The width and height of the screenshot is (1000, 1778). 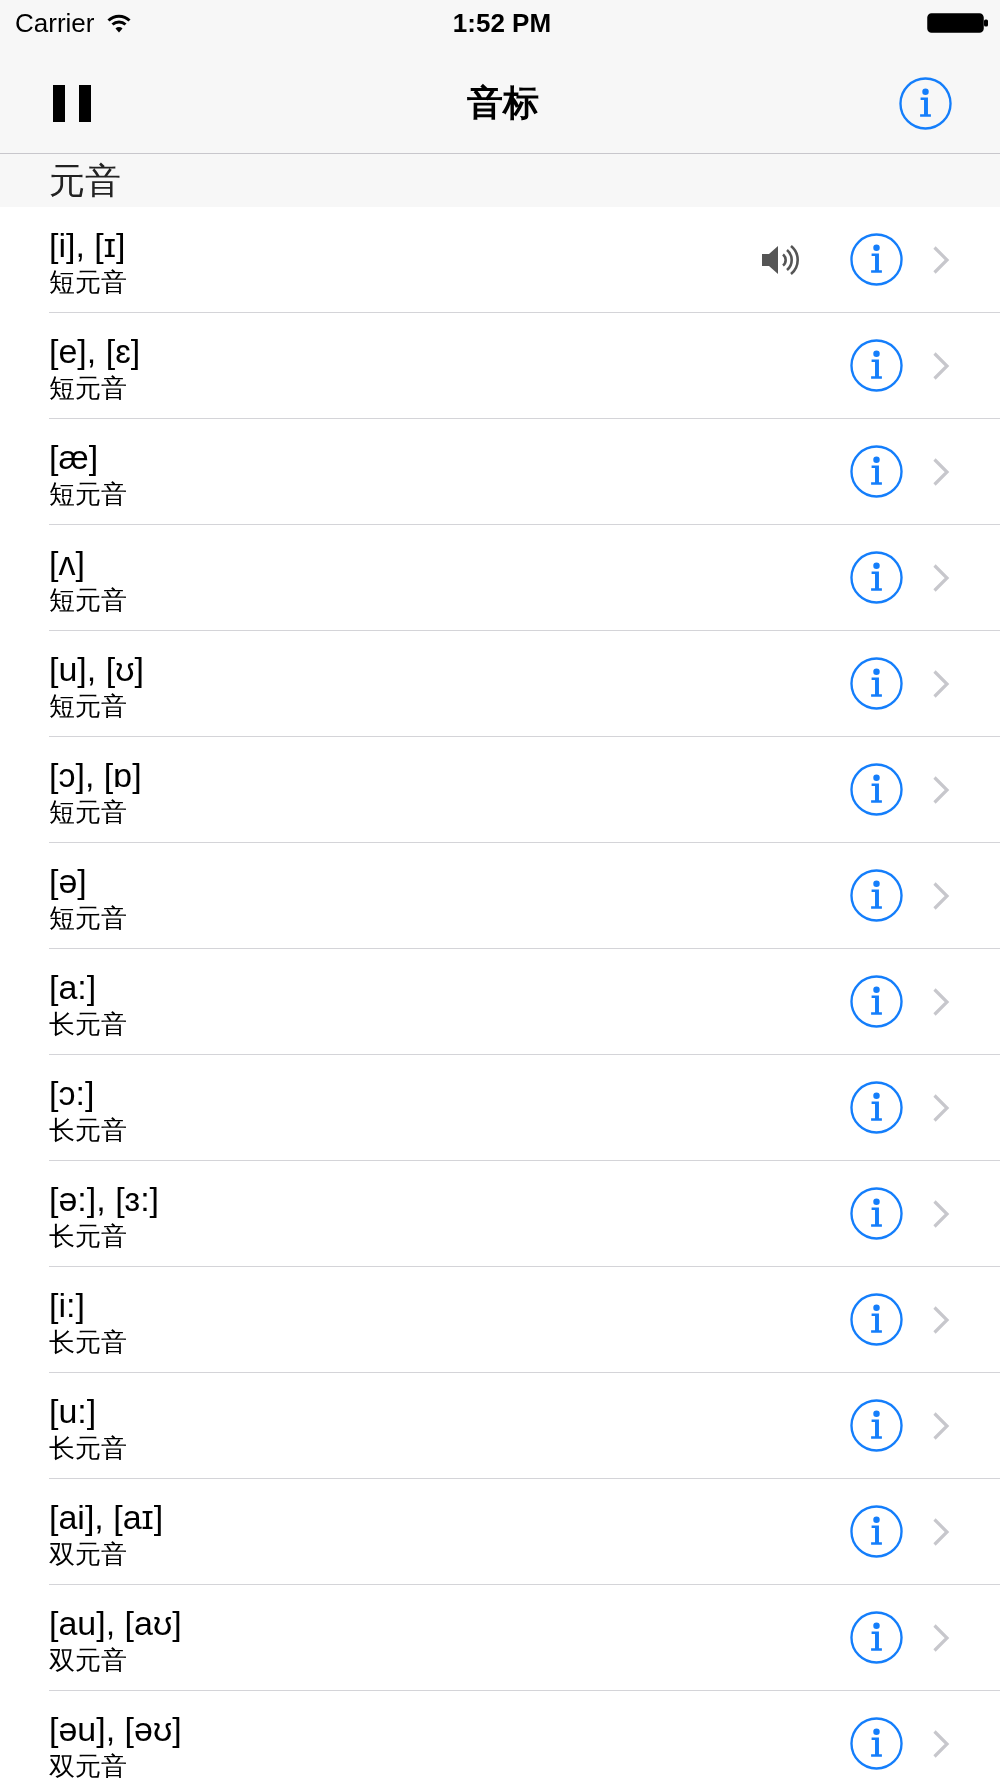 What do you see at coordinates (87, 245) in the screenshot?
I see `phonetic-symbol: [i], [ɪ]` at bounding box center [87, 245].